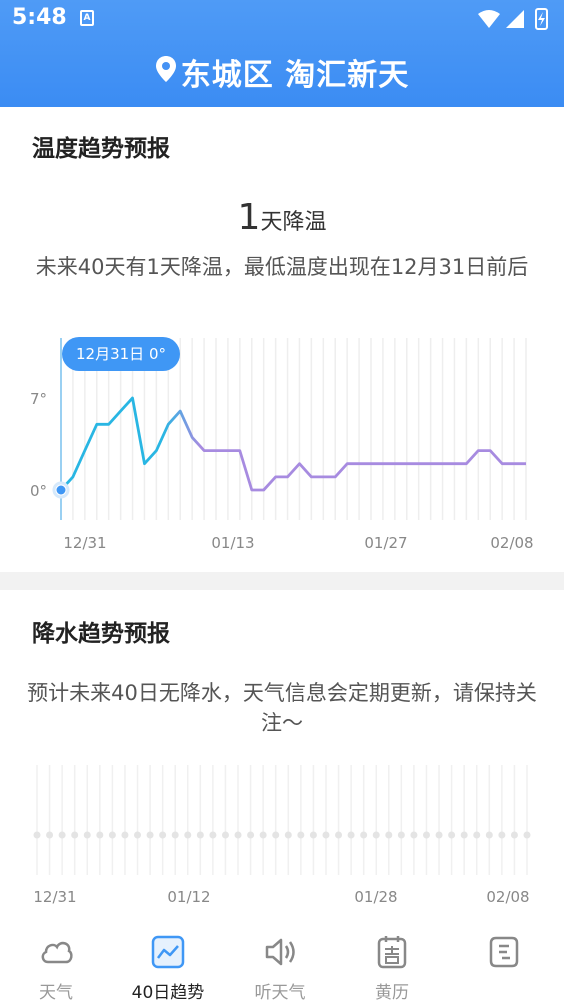 This screenshot has height=1004, width=564. I want to click on x-tick-label: 01/12, so click(188, 897).